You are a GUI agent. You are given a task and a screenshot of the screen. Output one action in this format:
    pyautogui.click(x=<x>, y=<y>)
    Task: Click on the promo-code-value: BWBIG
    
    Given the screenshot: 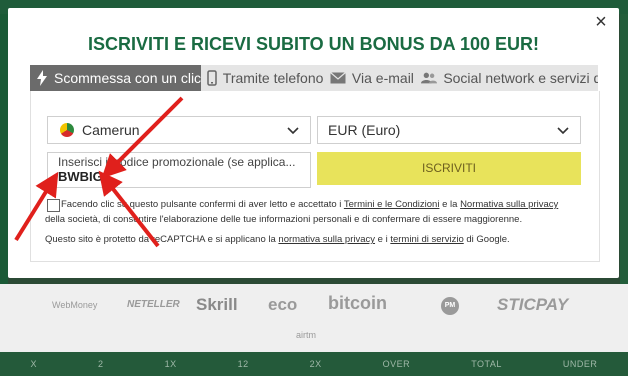 What is the action you would take?
    pyautogui.click(x=80, y=176)
    